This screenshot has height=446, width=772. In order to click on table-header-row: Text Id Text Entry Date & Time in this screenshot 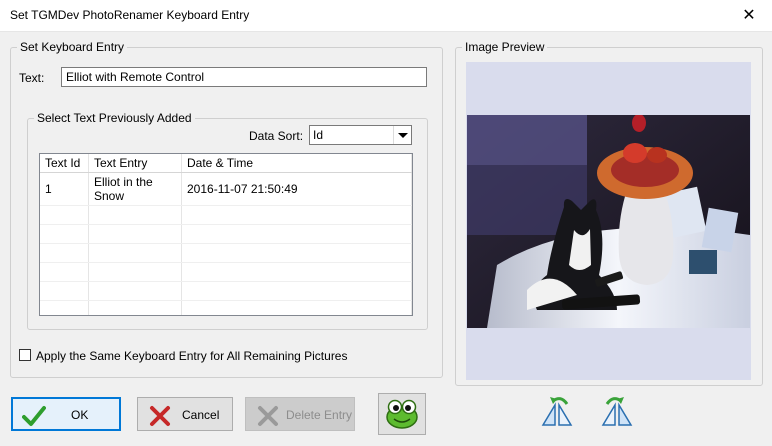, I will do `click(226, 163)`.